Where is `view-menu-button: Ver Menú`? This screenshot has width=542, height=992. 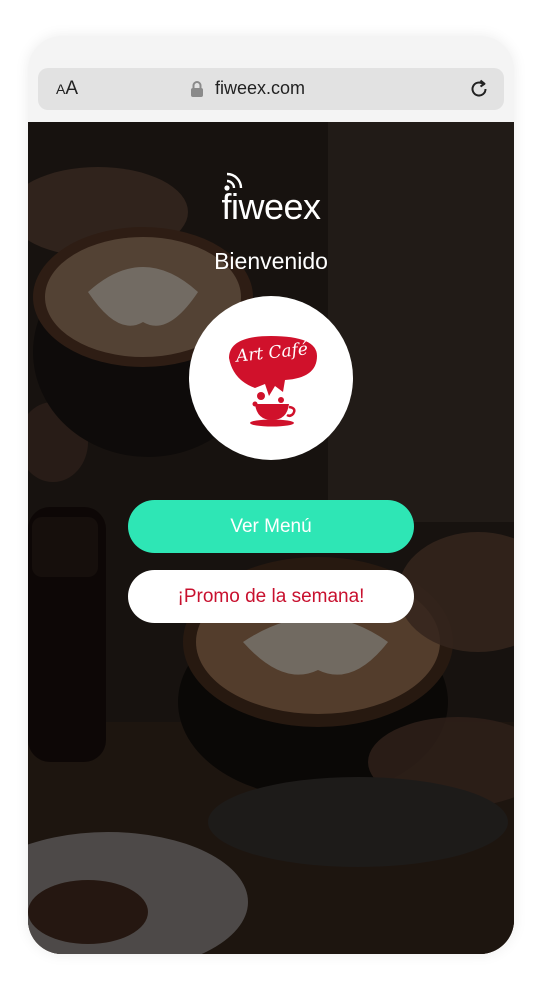
view-menu-button: Ver Menú is located at coordinates (271, 526).